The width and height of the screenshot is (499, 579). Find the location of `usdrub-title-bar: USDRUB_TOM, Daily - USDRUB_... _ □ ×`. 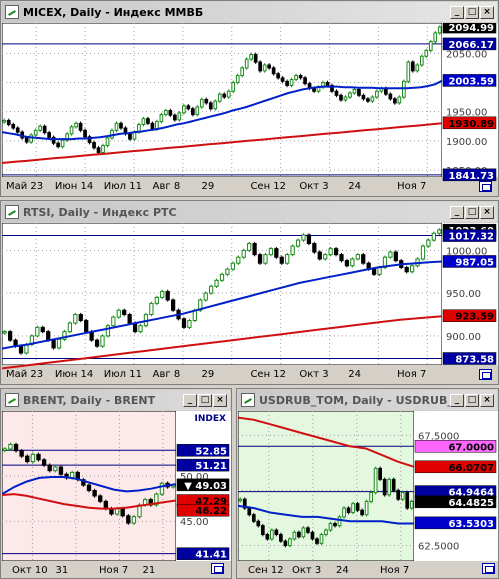

usdrub-title-bar: USDRUB_TOM, Daily - USDRUB_... _ □ × is located at coordinates (367, 400).